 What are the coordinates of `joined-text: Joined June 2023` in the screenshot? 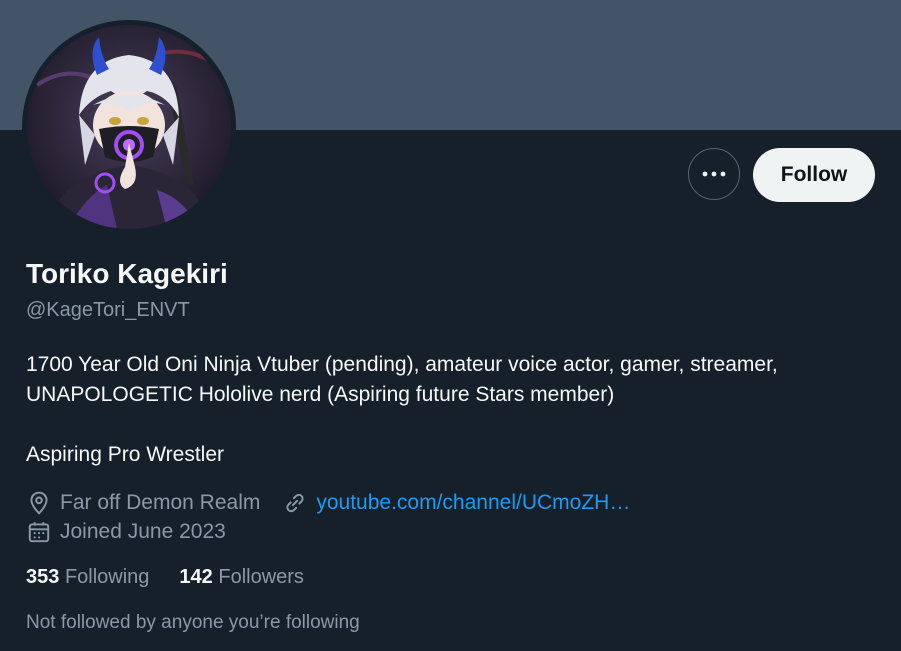 It's located at (143, 531).